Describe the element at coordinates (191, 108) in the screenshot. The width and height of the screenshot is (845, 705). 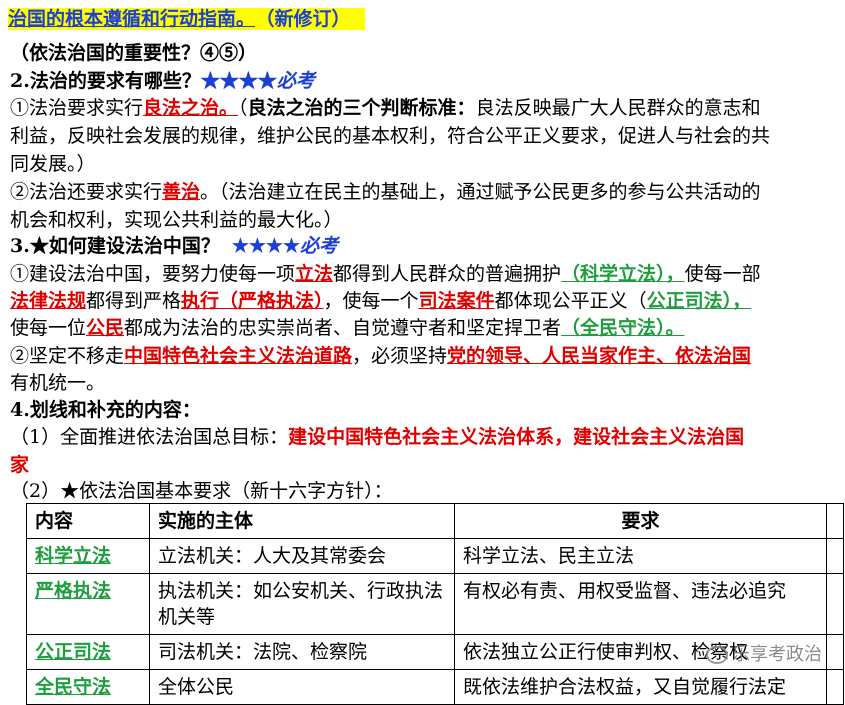
I see `key-term: 良法之治。` at that location.